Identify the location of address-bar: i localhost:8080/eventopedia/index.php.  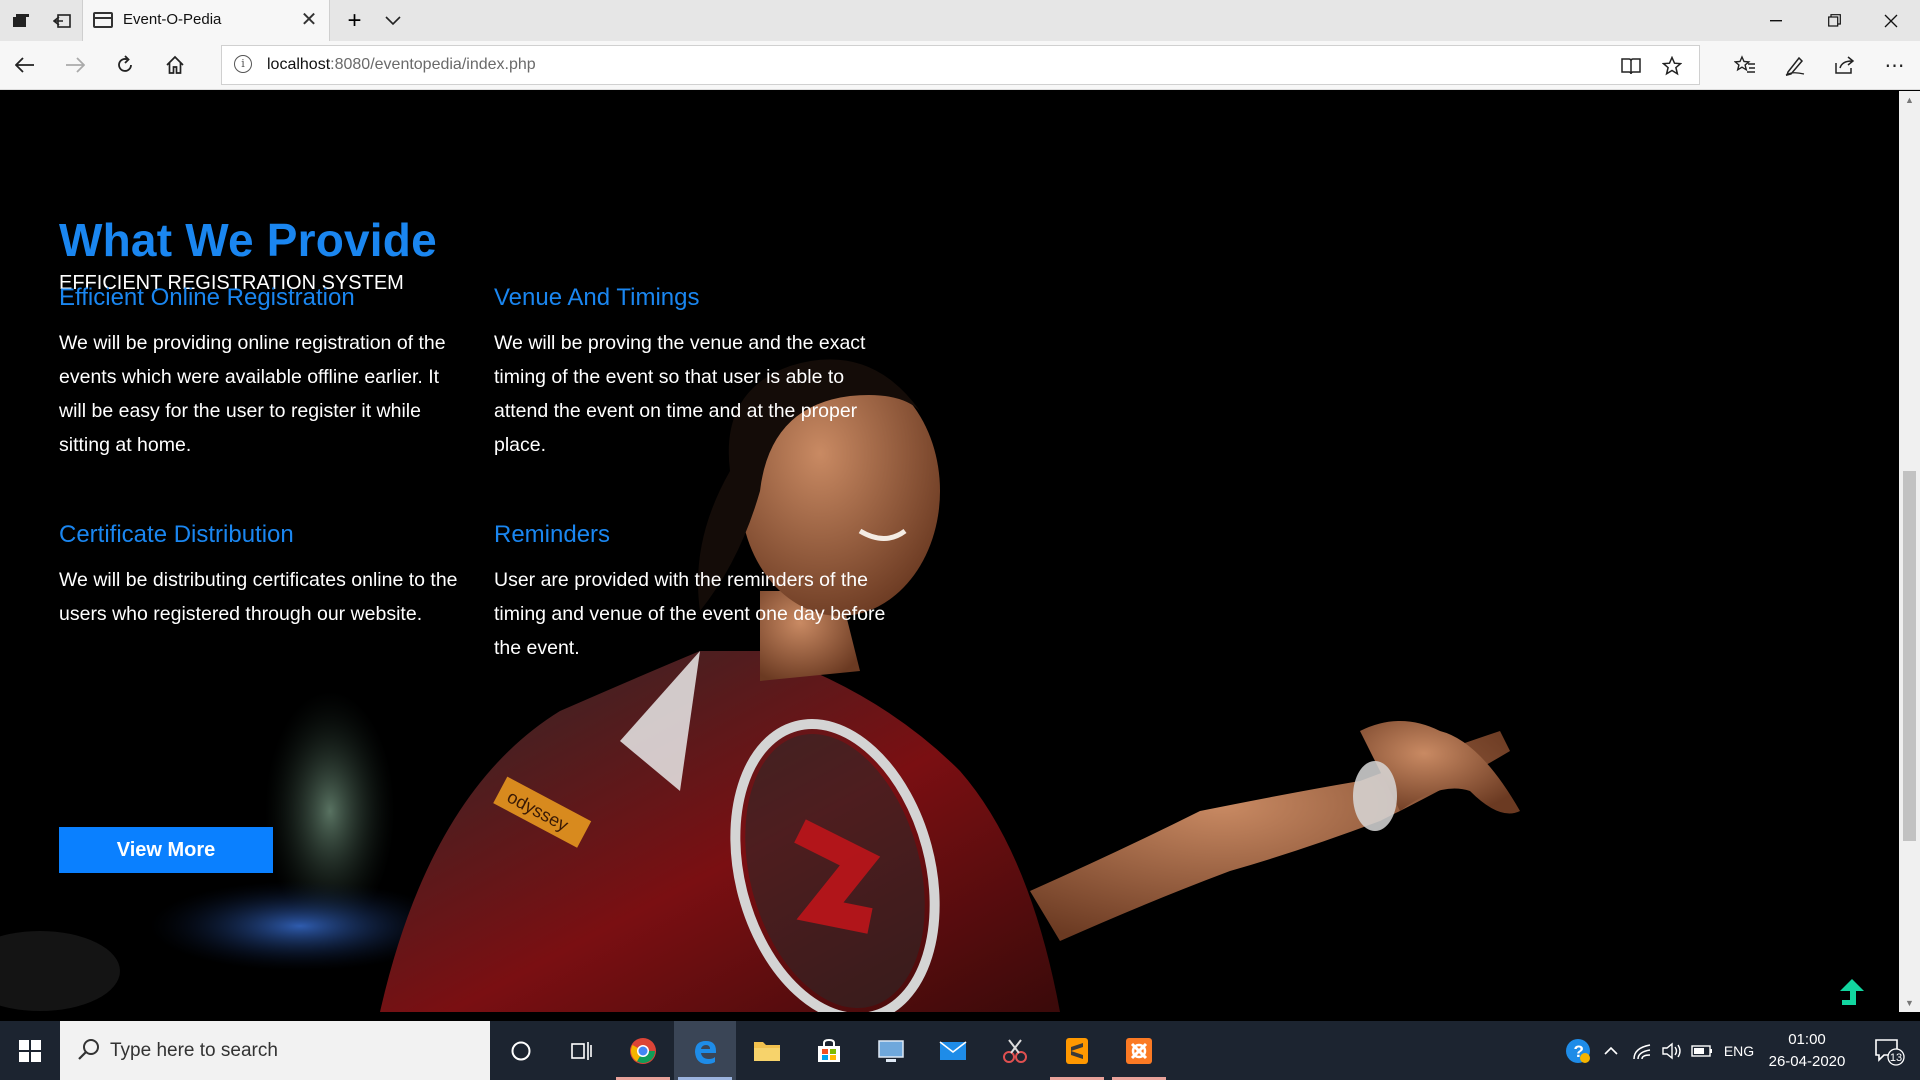
(960, 65).